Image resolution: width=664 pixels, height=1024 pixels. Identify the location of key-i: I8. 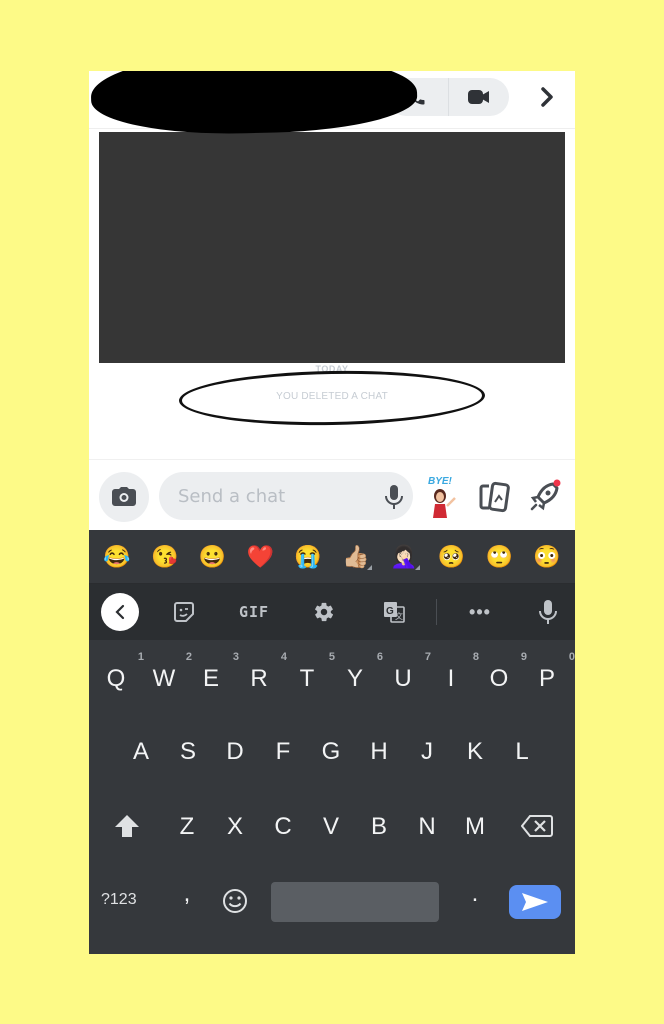
(454, 672).